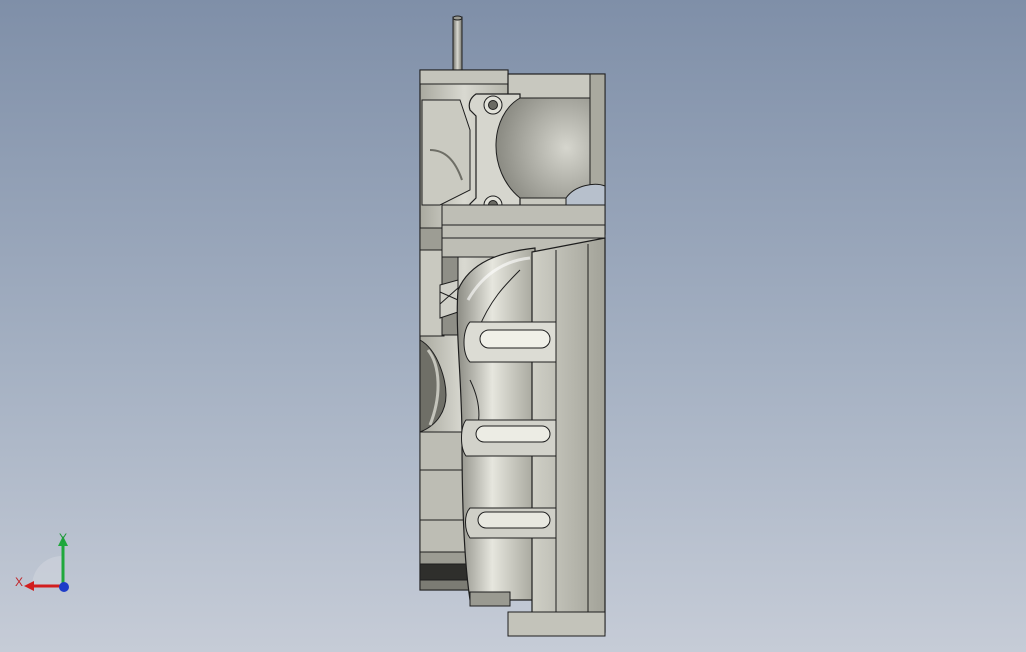  What do you see at coordinates (19, 582) in the screenshot?
I see `x-axis-label: X` at bounding box center [19, 582].